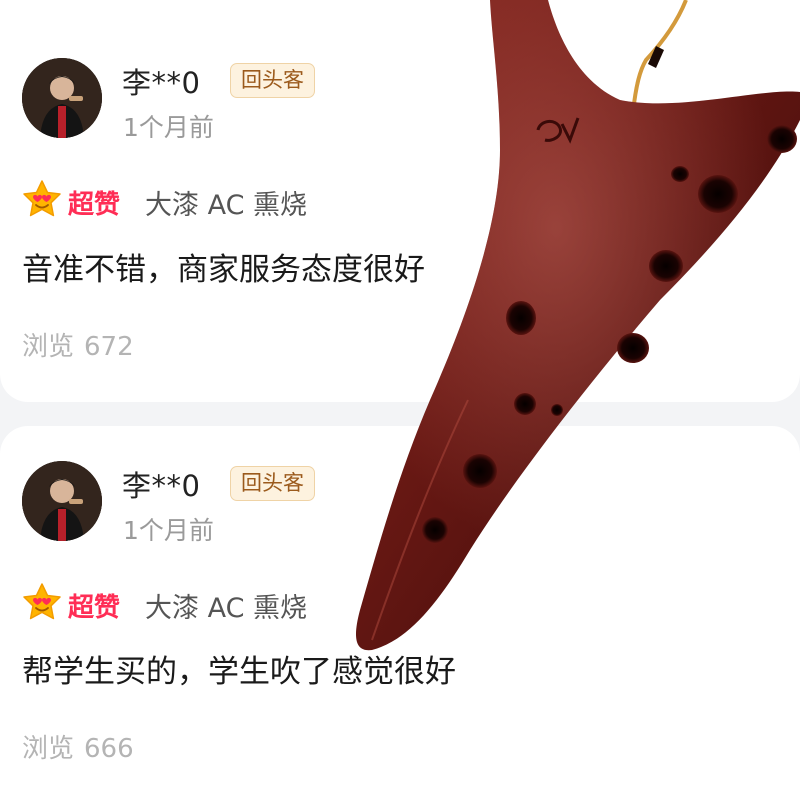  I want to click on views-number: 666, so click(109, 749).